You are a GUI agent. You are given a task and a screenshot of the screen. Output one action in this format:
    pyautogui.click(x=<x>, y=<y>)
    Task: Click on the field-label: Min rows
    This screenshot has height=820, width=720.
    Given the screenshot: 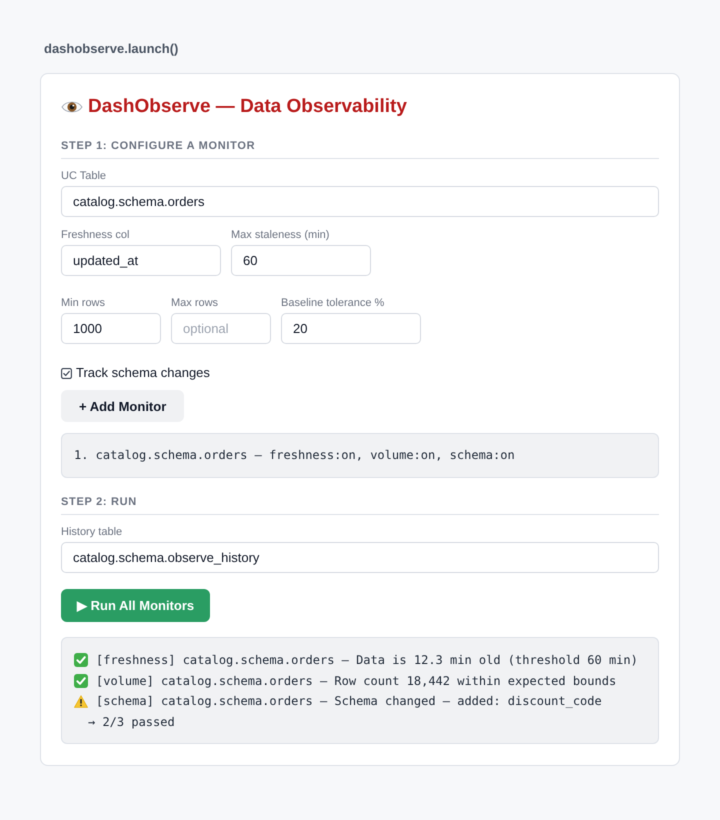 What is the action you would take?
    pyautogui.click(x=83, y=303)
    